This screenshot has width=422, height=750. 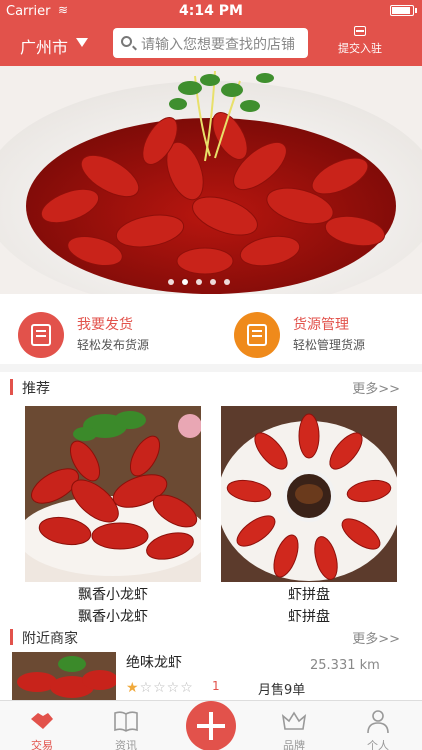 I want to click on tab-profile: 个人, so click(x=378, y=725).